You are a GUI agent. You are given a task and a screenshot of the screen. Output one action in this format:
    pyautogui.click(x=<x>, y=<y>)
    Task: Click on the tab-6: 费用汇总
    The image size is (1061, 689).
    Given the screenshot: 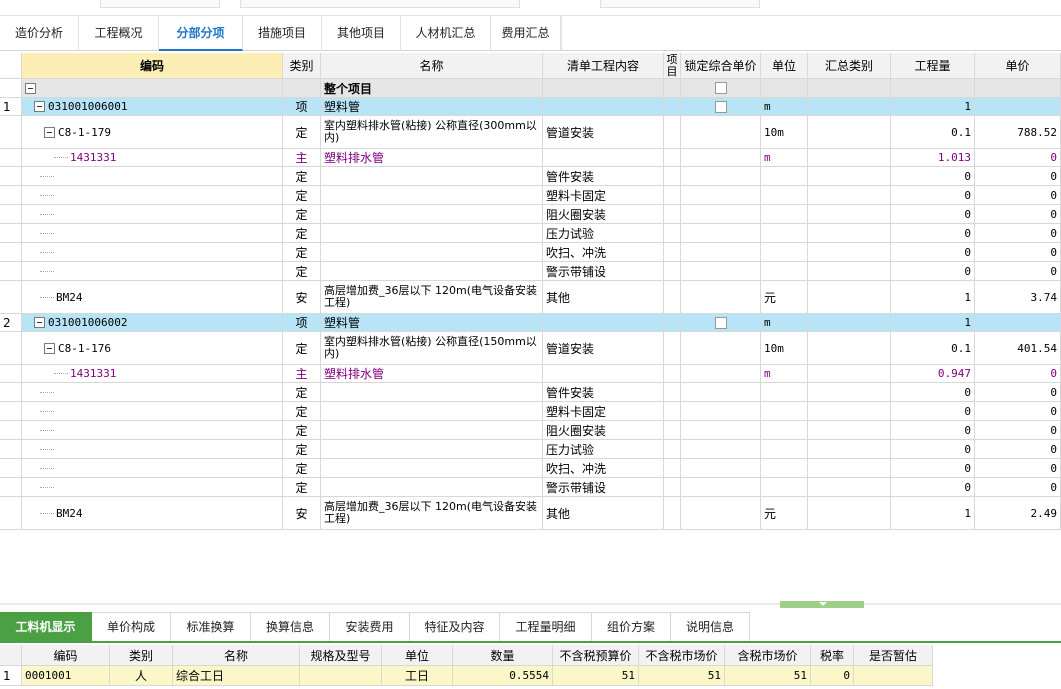 What is the action you would take?
    pyautogui.click(x=526, y=33)
    